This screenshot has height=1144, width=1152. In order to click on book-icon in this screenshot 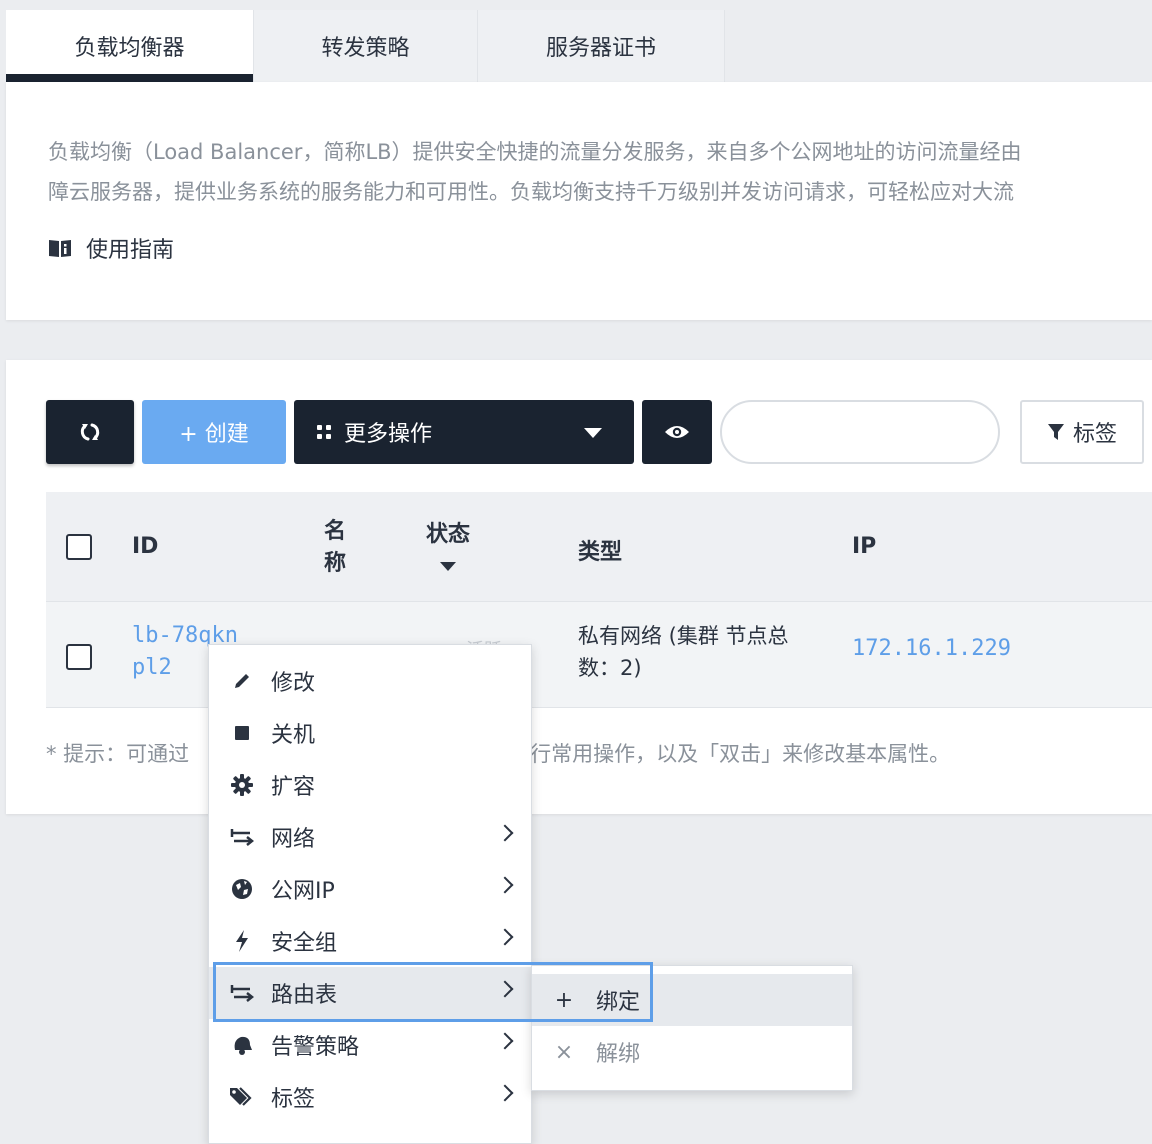, I will do `click(60, 248)`.